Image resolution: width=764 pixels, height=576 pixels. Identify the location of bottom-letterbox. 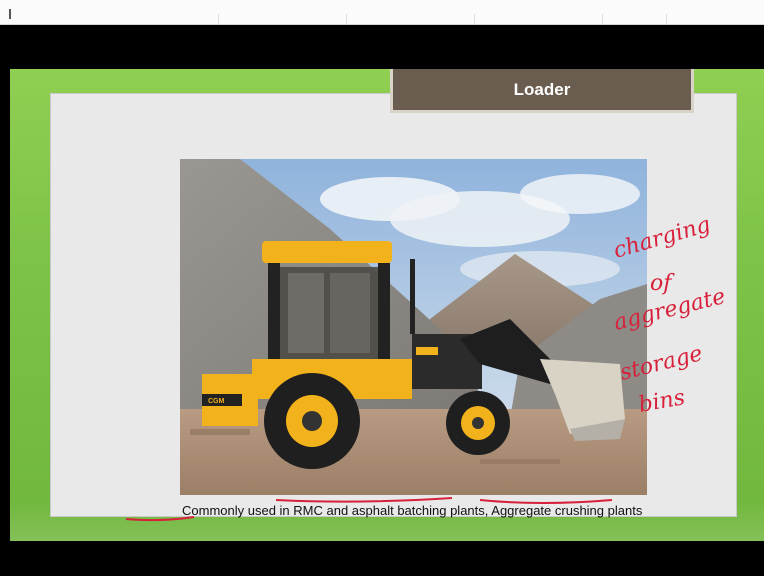
(382, 558).